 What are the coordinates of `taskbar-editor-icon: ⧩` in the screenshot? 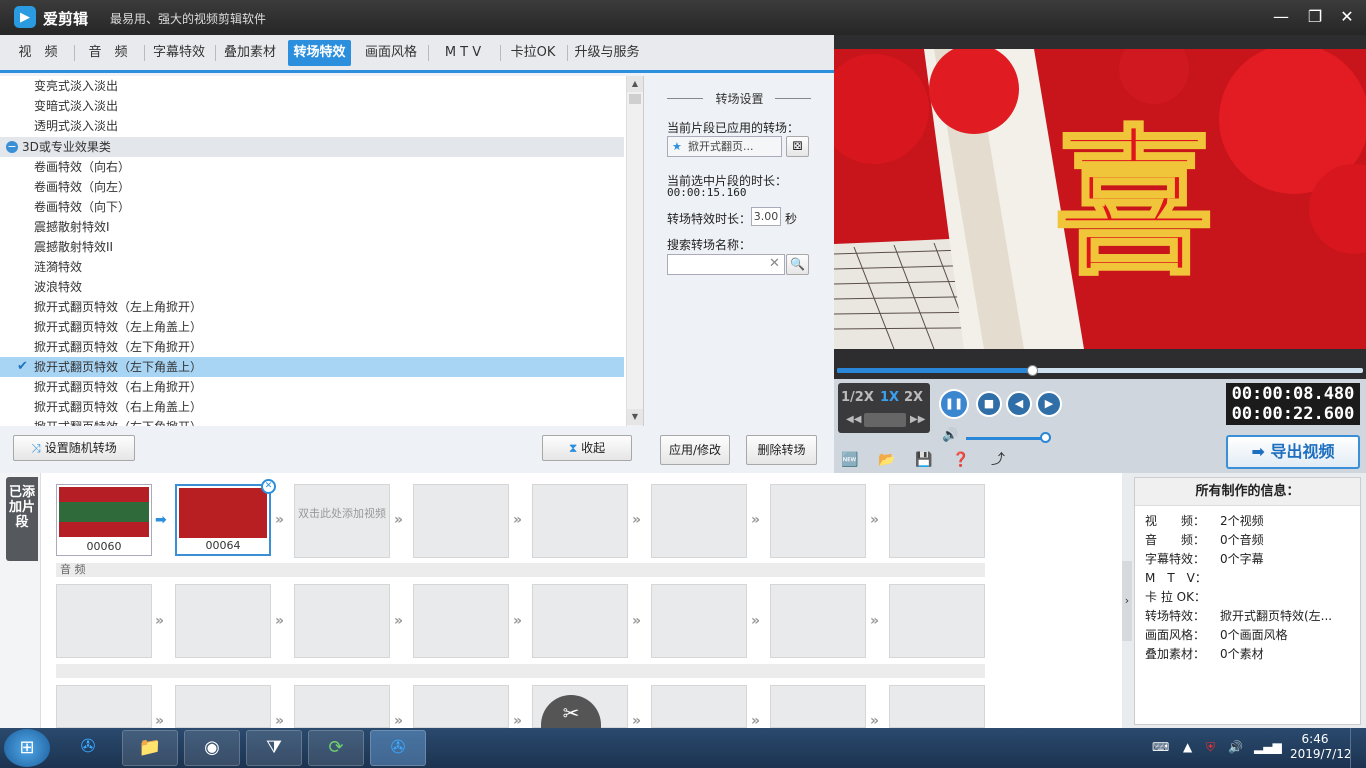 It's located at (274, 748).